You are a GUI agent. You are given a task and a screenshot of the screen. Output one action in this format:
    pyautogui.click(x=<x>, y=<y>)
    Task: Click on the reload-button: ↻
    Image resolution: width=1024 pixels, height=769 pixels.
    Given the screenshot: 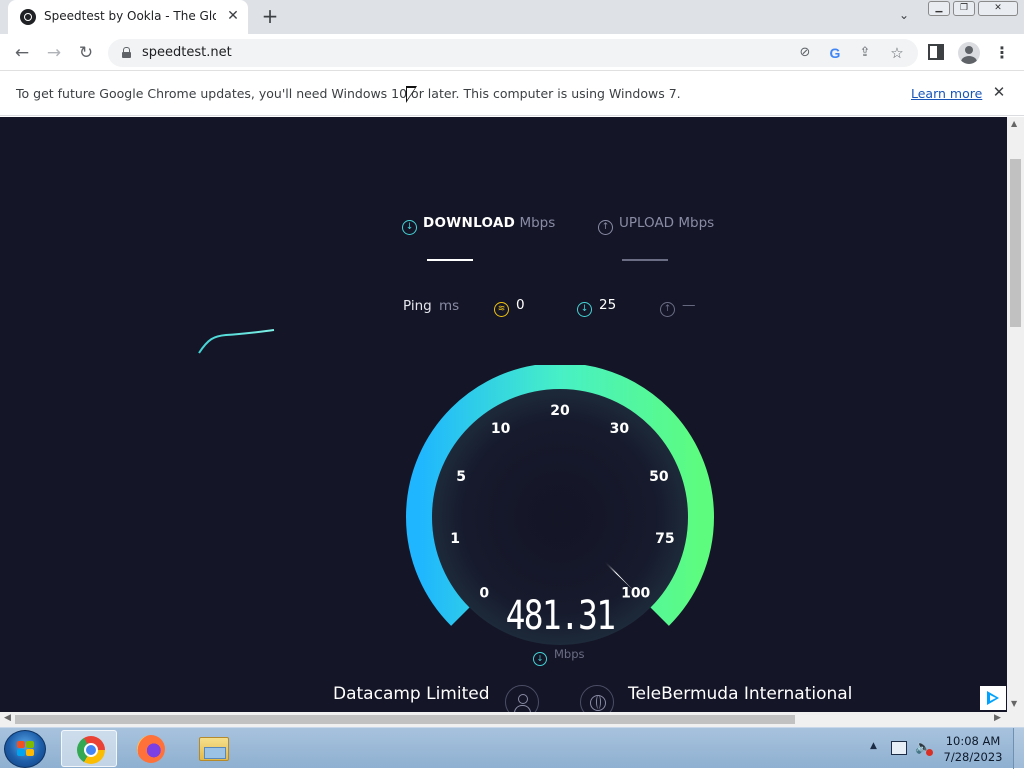 What is the action you would take?
    pyautogui.click(x=86, y=53)
    